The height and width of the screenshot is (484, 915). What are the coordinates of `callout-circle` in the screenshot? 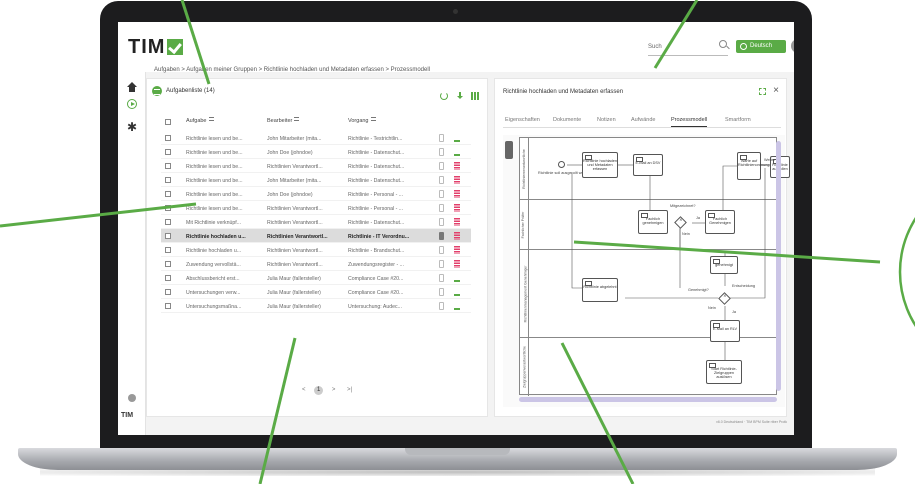 It's located at (906, 272).